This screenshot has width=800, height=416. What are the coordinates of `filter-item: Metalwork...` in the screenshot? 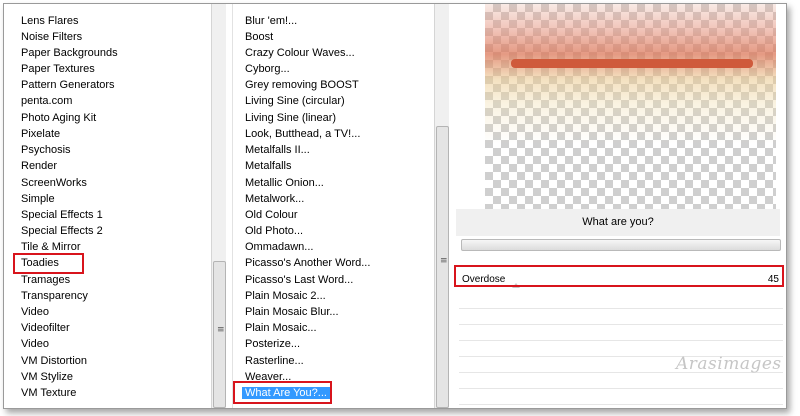 It's located at (274, 199).